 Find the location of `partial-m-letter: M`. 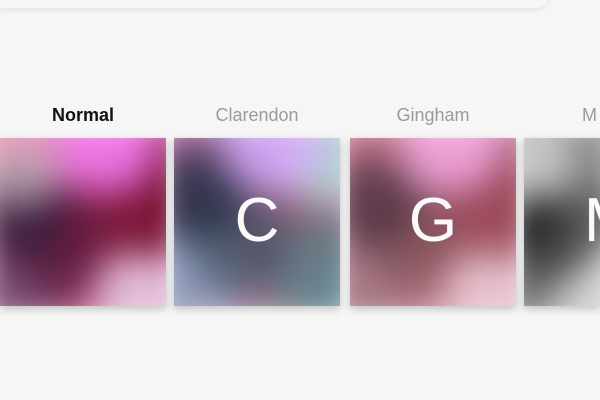

partial-m-letter: M is located at coordinates (592, 221).